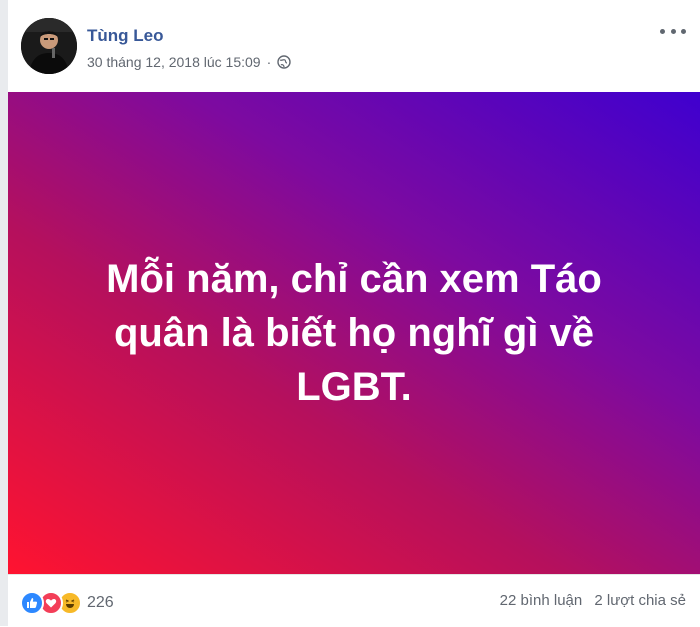 This screenshot has width=700, height=627. I want to click on reaction-count: 226, so click(100, 602).